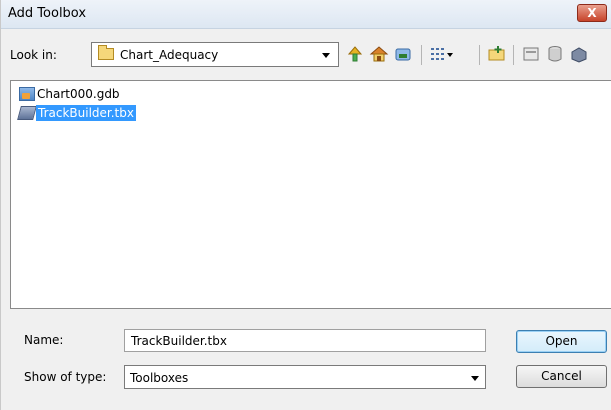  What do you see at coordinates (305, 377) in the screenshot?
I see `show-of-type-dropdown: Toolboxes` at bounding box center [305, 377].